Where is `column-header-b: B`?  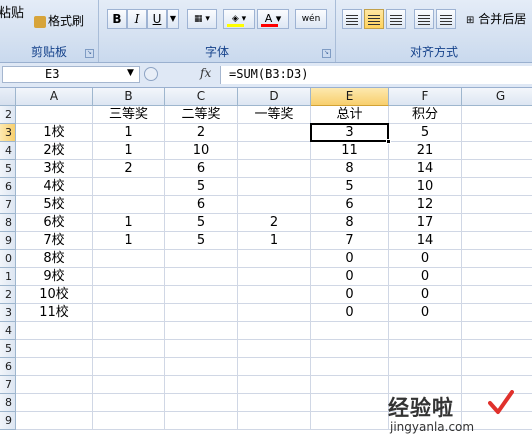
column-header-b: B is located at coordinates (129, 97).